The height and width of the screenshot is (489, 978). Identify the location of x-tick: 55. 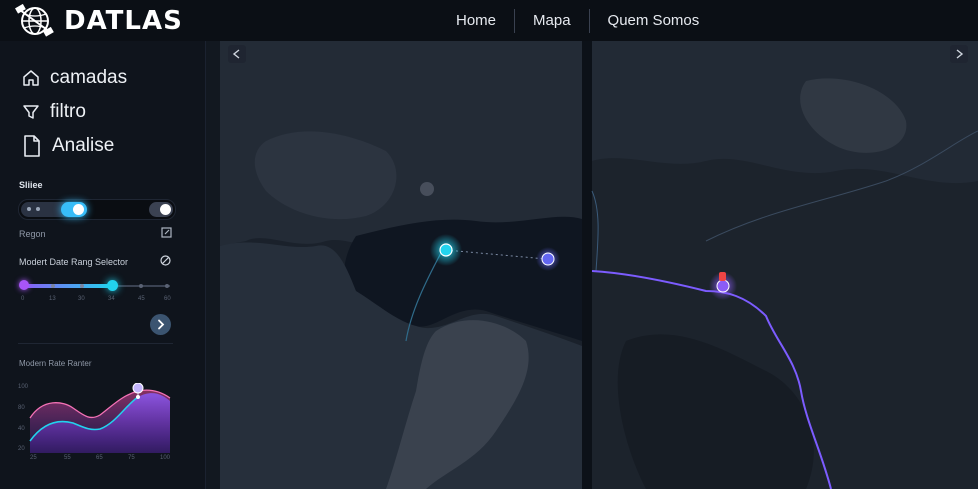
(67, 458).